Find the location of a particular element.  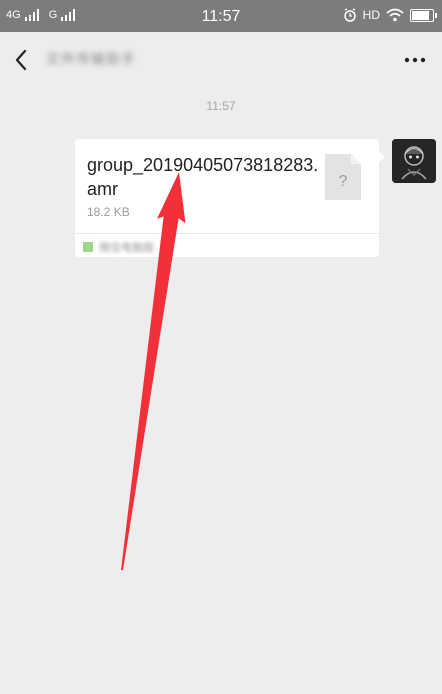

pc-wechat-icon is located at coordinates (88, 247).